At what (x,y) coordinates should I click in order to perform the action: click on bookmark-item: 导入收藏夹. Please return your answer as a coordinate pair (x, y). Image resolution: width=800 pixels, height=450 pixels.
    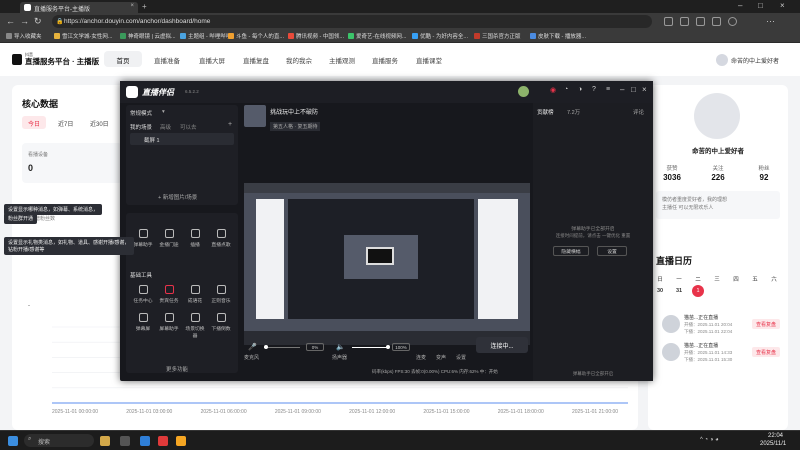
    Looking at the image, I should click on (24, 36).